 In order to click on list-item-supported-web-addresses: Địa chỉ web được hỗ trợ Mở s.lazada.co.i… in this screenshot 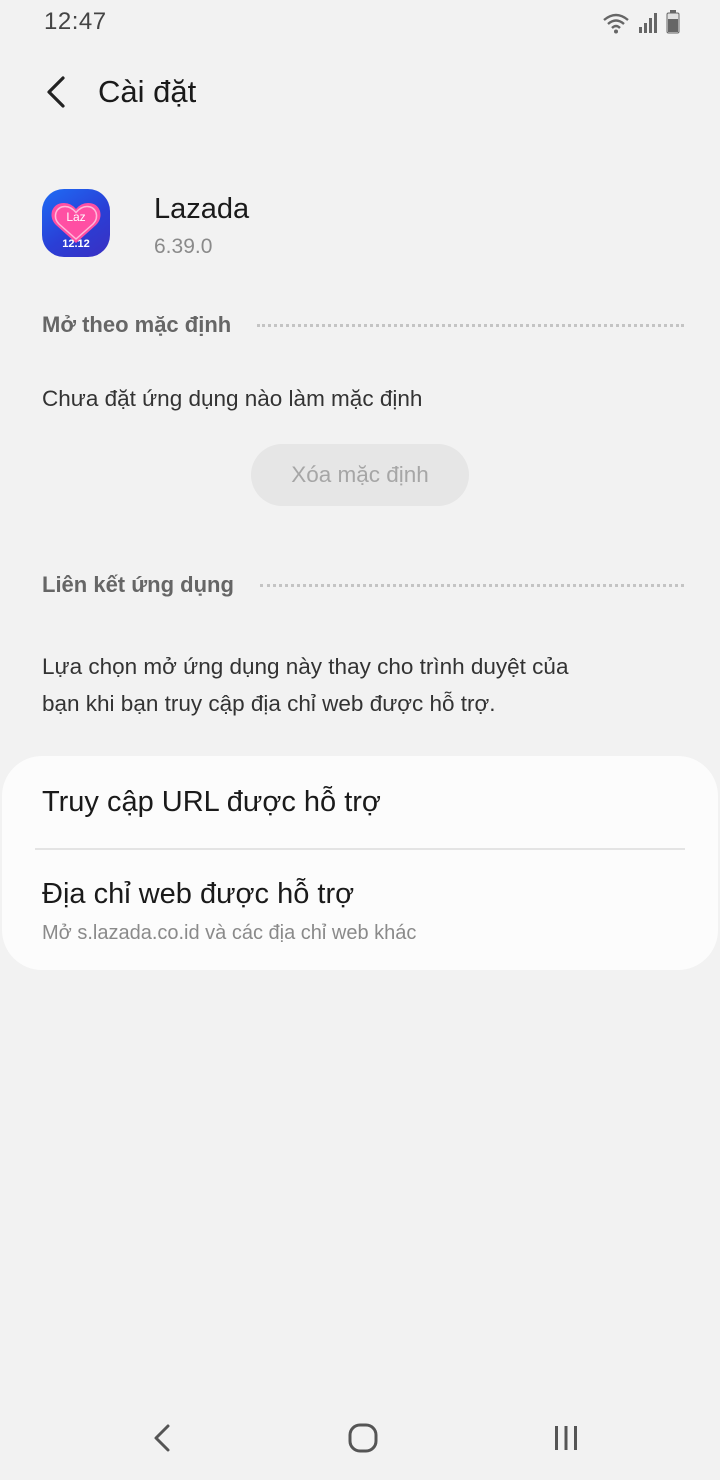, I will do `click(360, 910)`.